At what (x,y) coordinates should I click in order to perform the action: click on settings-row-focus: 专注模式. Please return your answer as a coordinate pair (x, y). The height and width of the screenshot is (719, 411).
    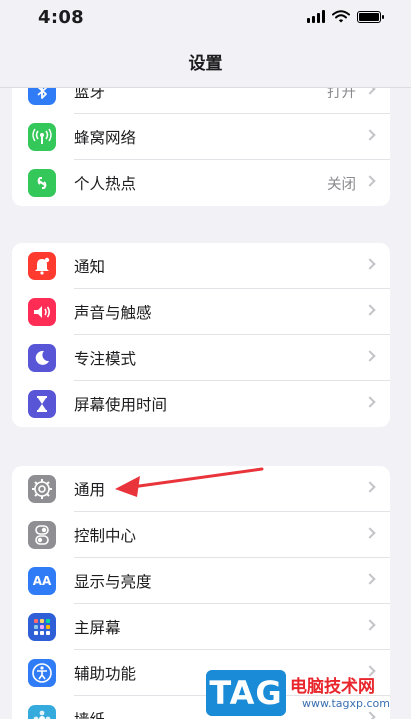
    Looking at the image, I should click on (201, 358).